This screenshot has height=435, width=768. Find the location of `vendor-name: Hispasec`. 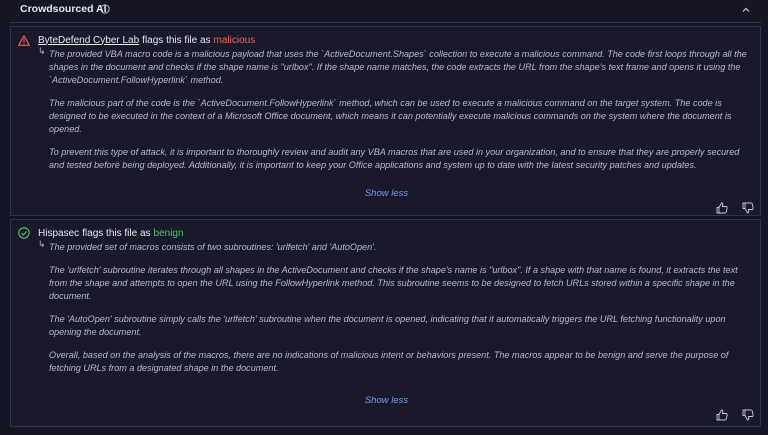

vendor-name: Hispasec is located at coordinates (59, 233).